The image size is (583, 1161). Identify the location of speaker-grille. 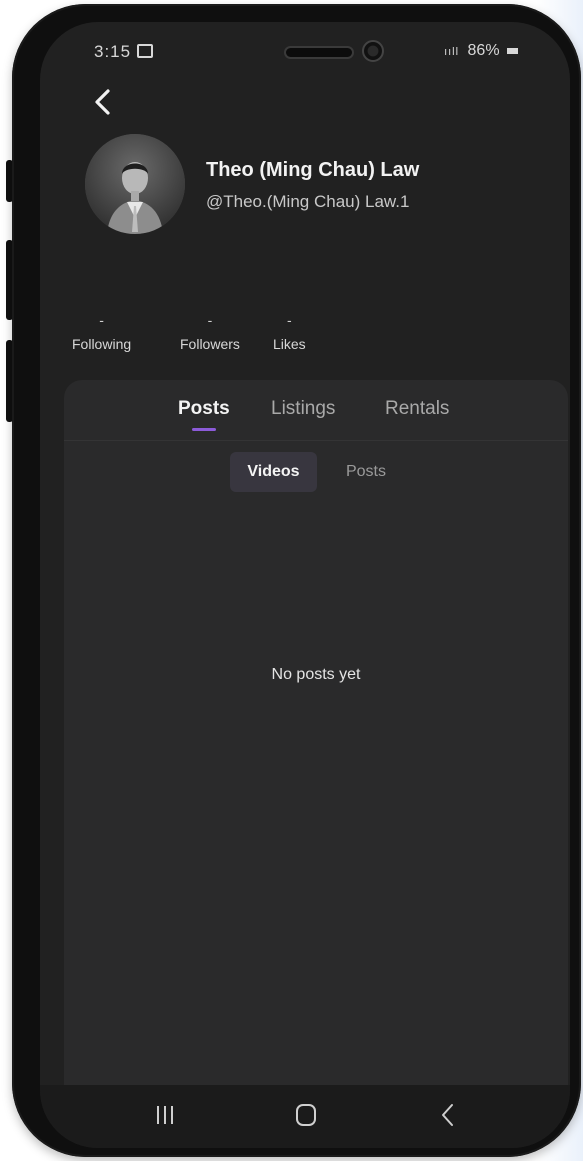
(319, 52).